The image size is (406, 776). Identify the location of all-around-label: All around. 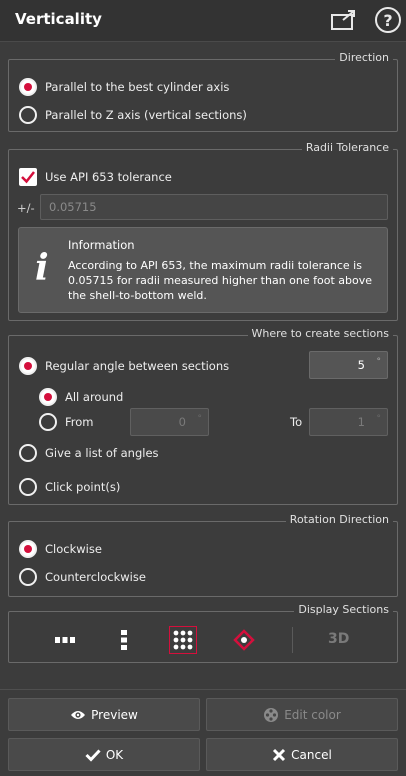
(94, 397).